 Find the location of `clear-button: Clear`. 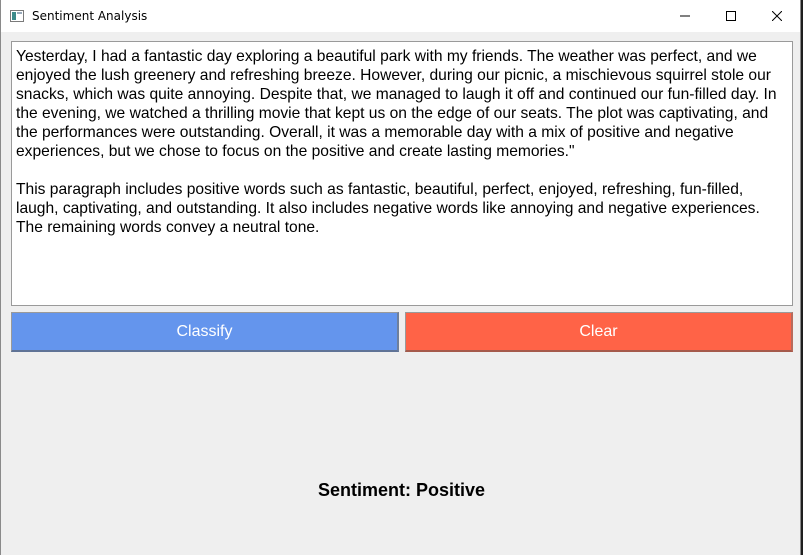

clear-button: Clear is located at coordinates (599, 332).